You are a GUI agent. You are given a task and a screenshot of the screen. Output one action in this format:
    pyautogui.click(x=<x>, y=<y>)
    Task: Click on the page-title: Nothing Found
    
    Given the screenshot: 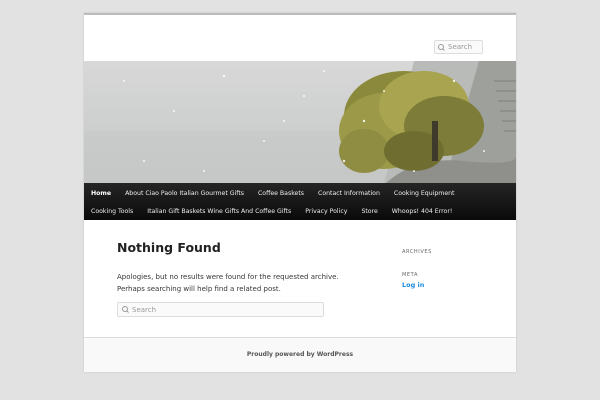 What is the action you would take?
    pyautogui.click(x=169, y=247)
    